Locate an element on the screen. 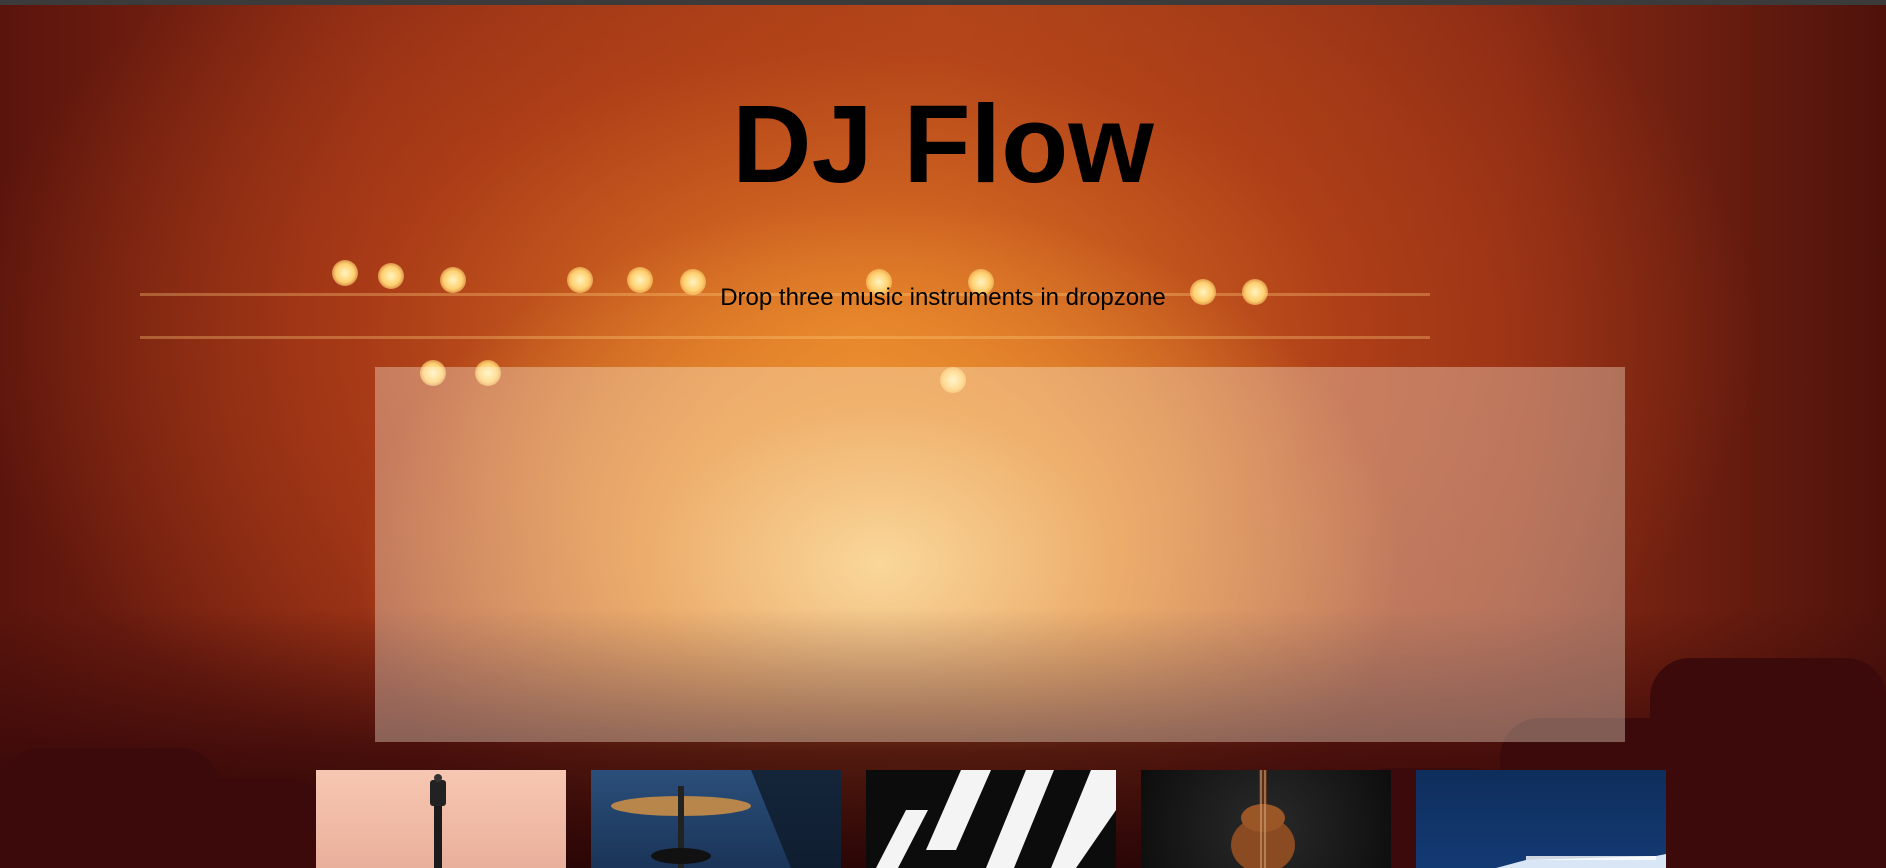 This screenshot has width=1886, height=868. instrument-card-guitar is located at coordinates (441, 819).